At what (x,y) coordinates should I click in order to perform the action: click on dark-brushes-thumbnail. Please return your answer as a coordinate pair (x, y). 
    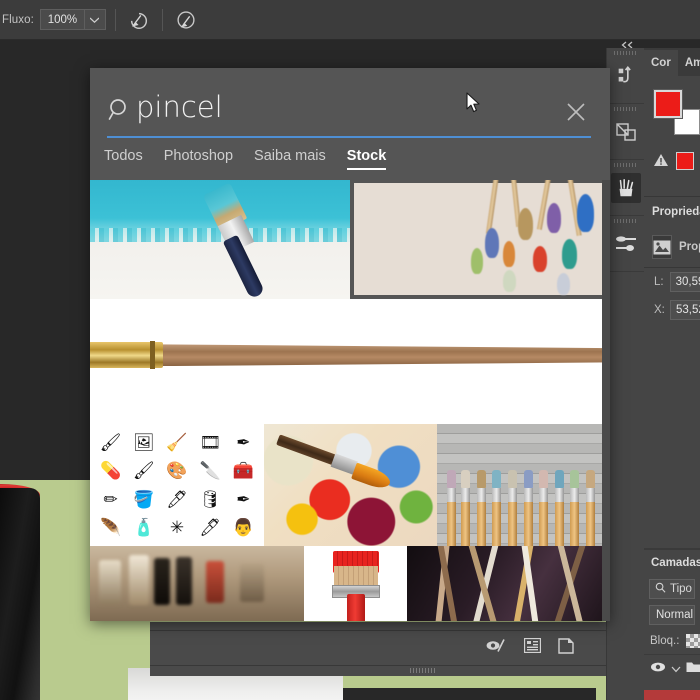
    Looking at the image, I should click on (508, 583).